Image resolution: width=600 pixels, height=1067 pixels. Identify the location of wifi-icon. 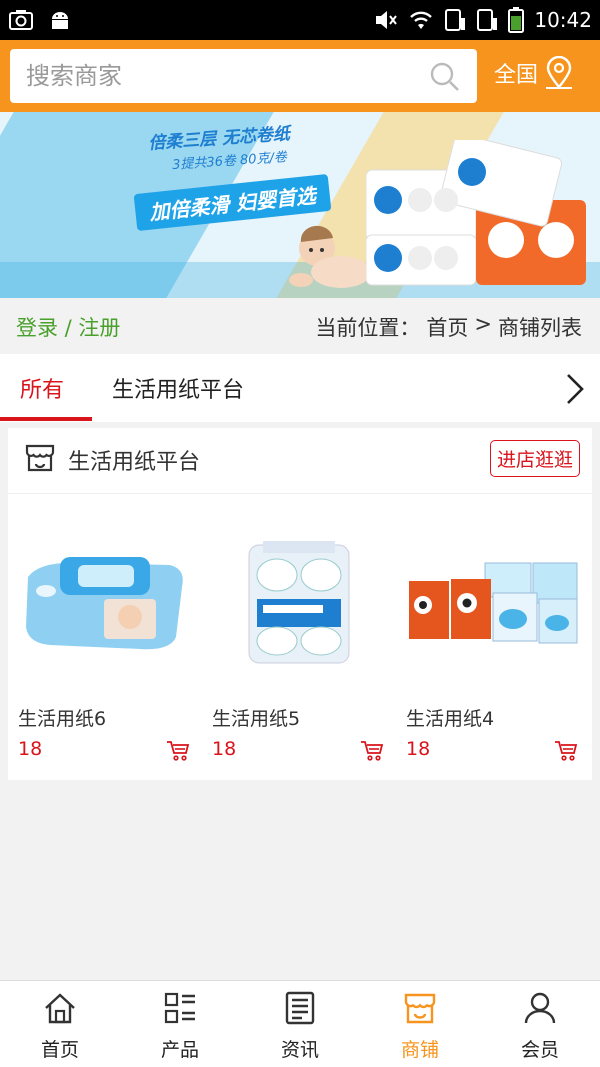
(421, 20).